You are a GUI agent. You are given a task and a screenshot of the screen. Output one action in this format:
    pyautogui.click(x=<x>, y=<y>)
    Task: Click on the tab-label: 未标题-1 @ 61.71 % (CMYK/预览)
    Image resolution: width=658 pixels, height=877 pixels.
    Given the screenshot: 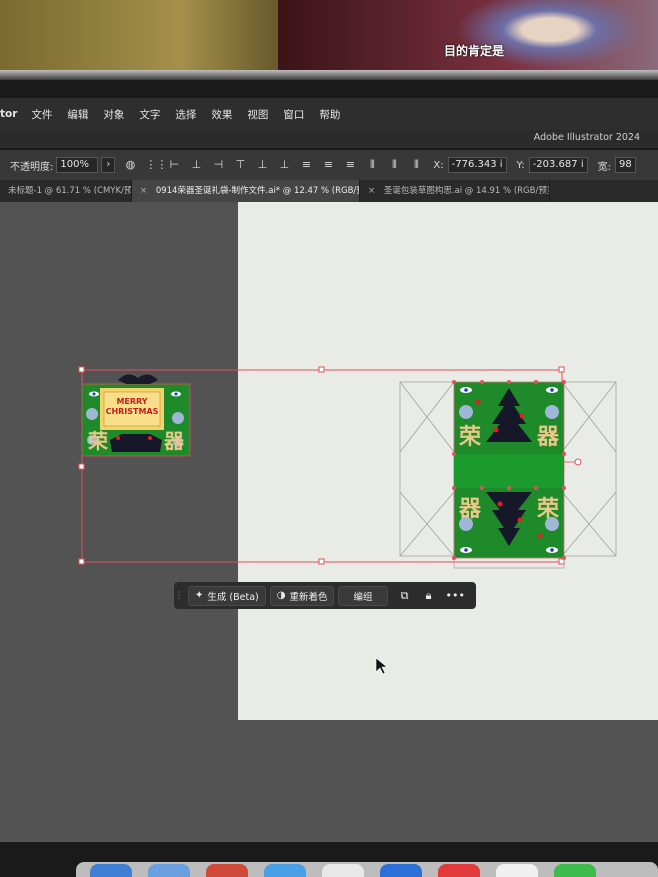 What is the action you would take?
    pyautogui.click(x=70, y=191)
    